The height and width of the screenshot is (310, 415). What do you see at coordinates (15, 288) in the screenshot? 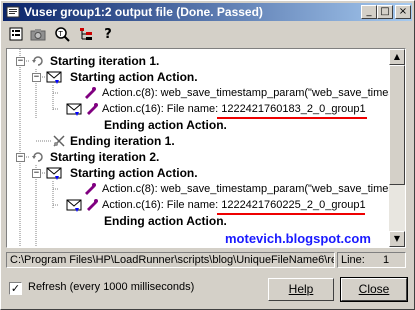
I see `refresh-checkbox: ✓` at bounding box center [15, 288].